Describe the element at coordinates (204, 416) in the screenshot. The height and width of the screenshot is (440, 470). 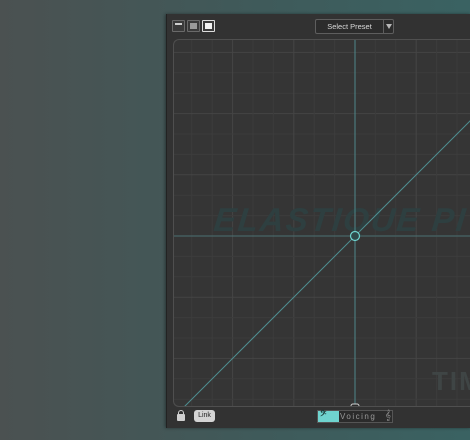
I see `link-button: Link` at that location.